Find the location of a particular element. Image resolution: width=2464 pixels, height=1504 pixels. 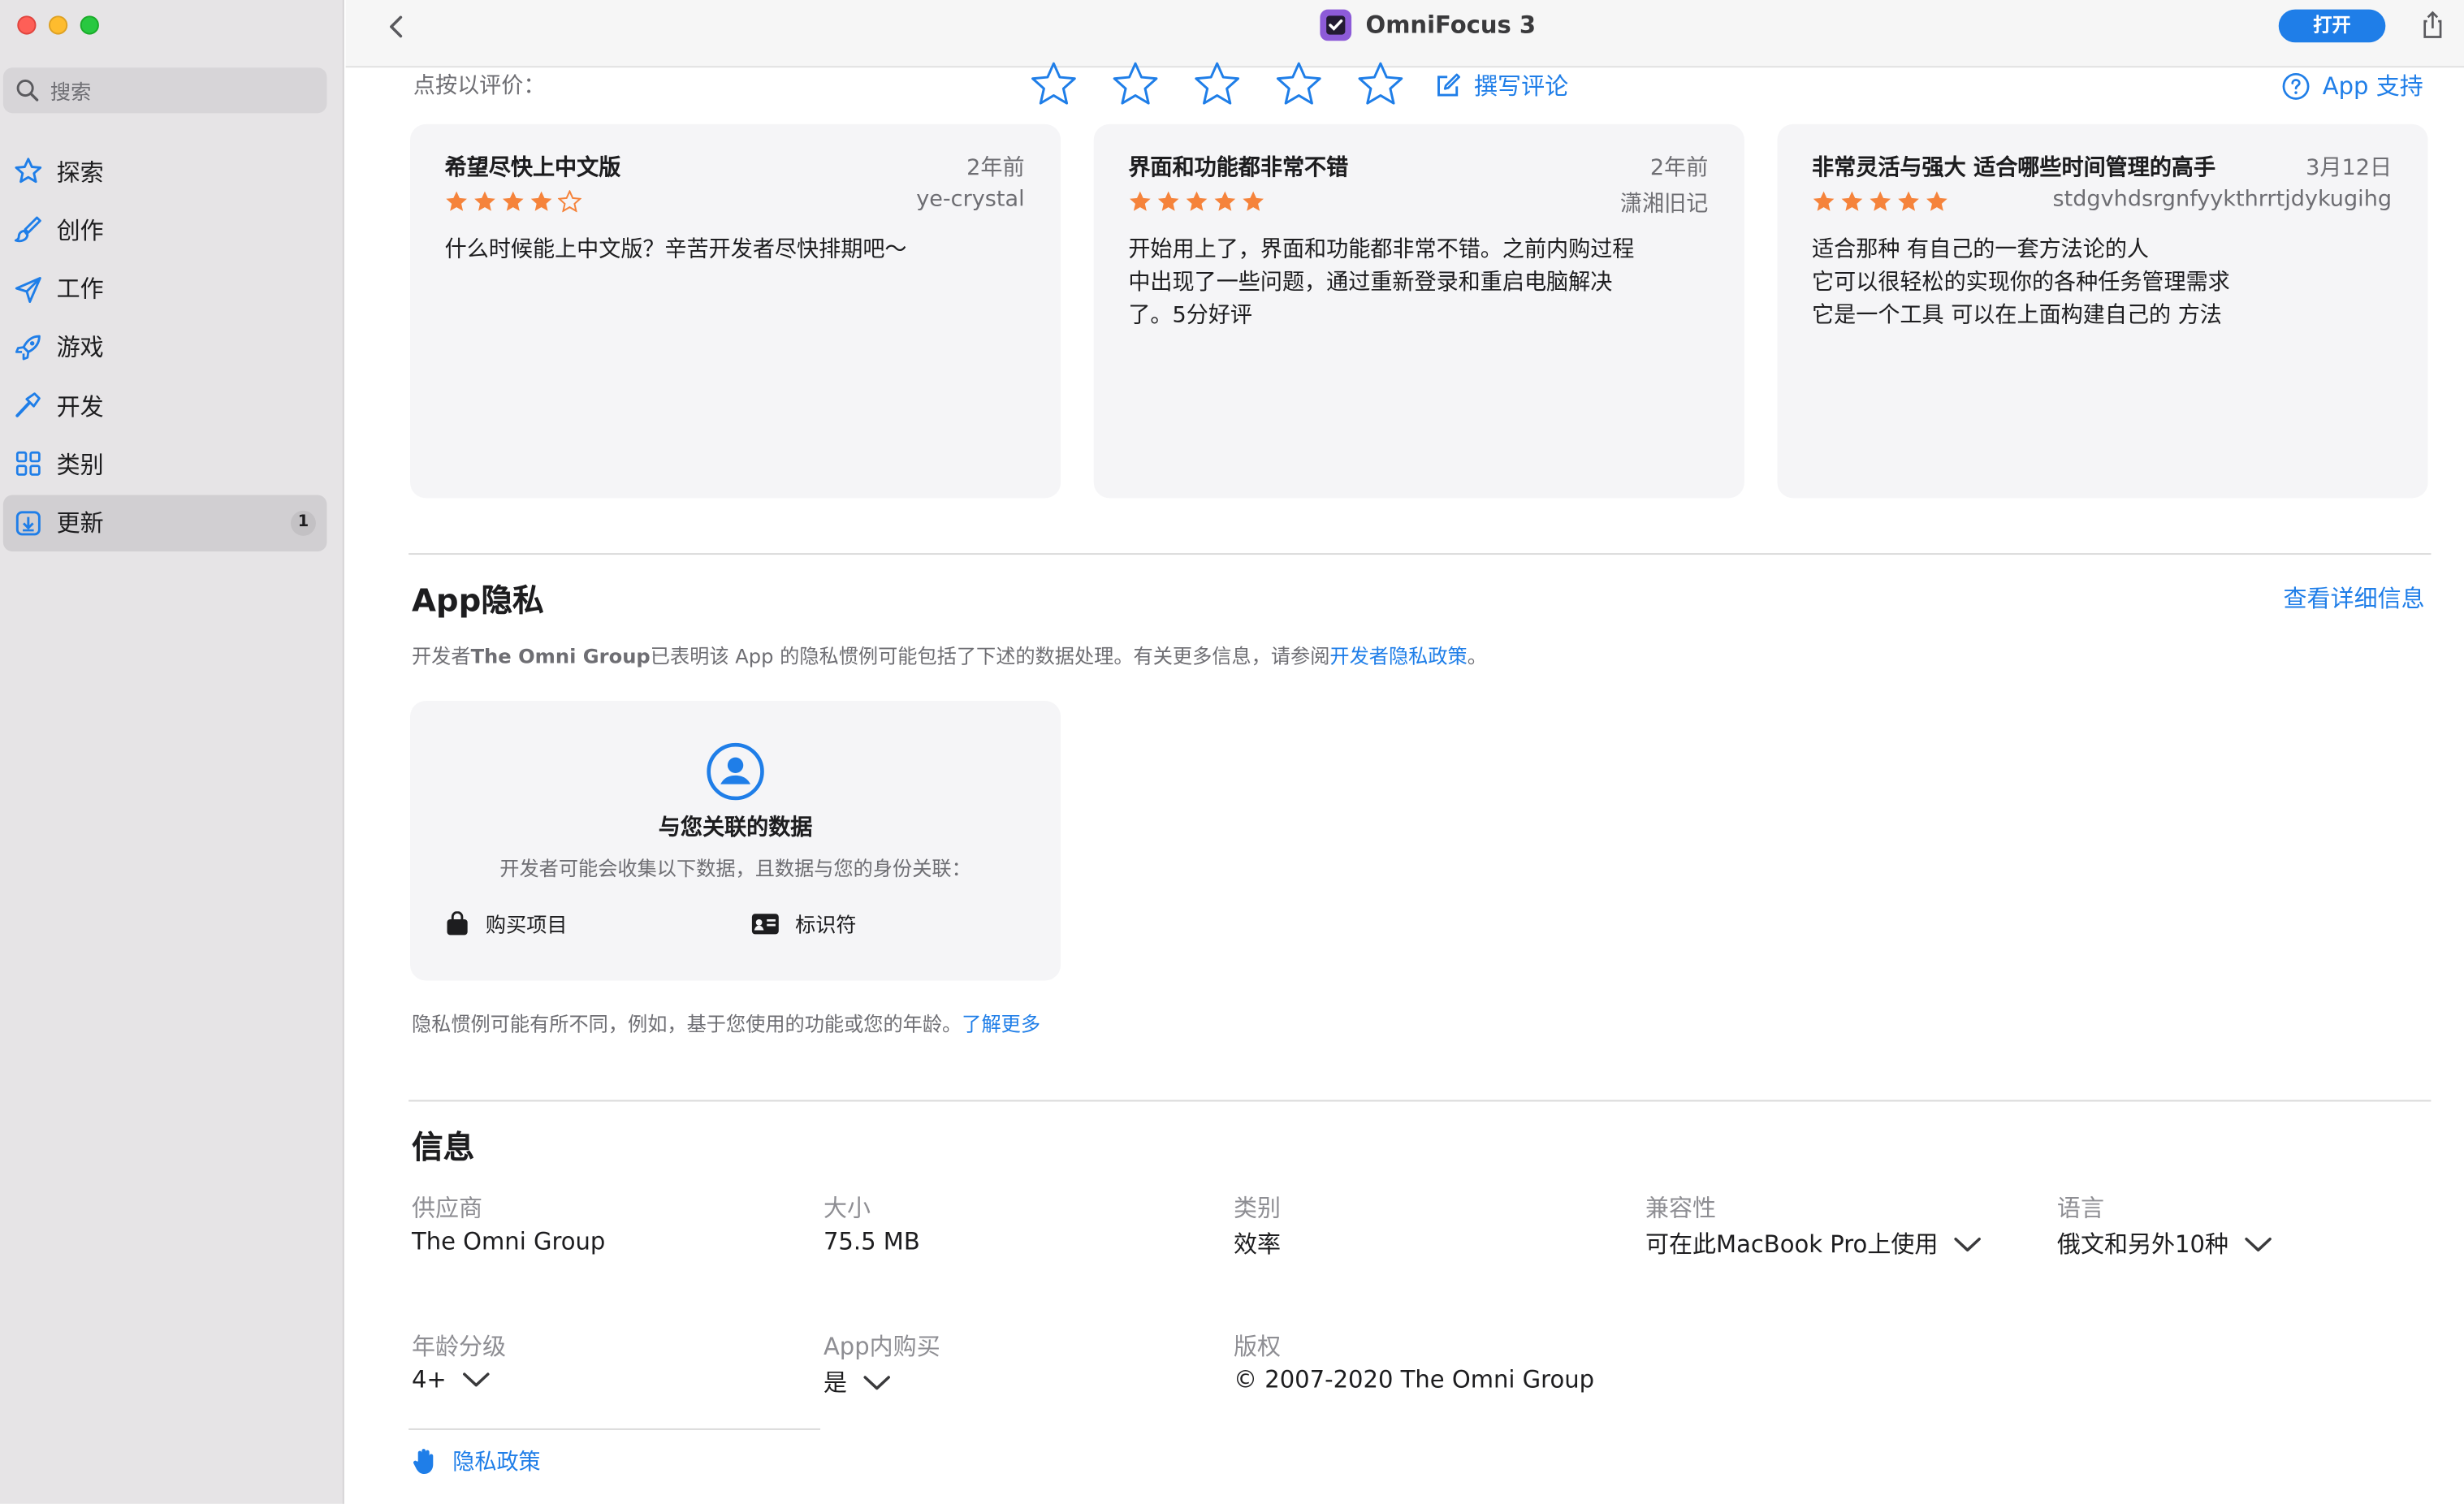

privacy-item-purchases: 购买项目 is located at coordinates (506, 923).